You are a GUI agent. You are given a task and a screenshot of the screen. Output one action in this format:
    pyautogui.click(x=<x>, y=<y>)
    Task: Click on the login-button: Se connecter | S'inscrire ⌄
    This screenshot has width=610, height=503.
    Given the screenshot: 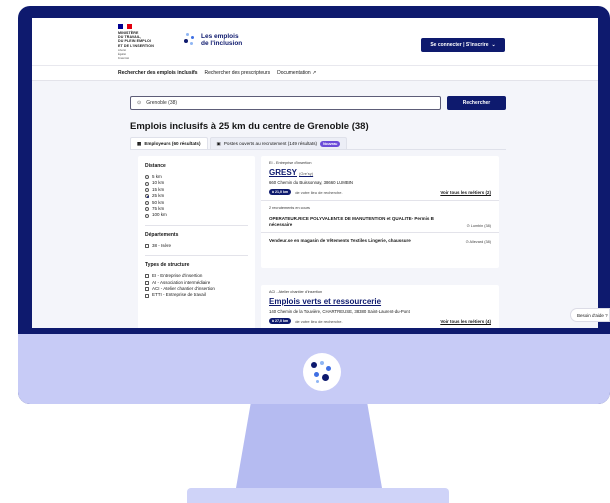 What is the action you would take?
    pyautogui.click(x=463, y=45)
    